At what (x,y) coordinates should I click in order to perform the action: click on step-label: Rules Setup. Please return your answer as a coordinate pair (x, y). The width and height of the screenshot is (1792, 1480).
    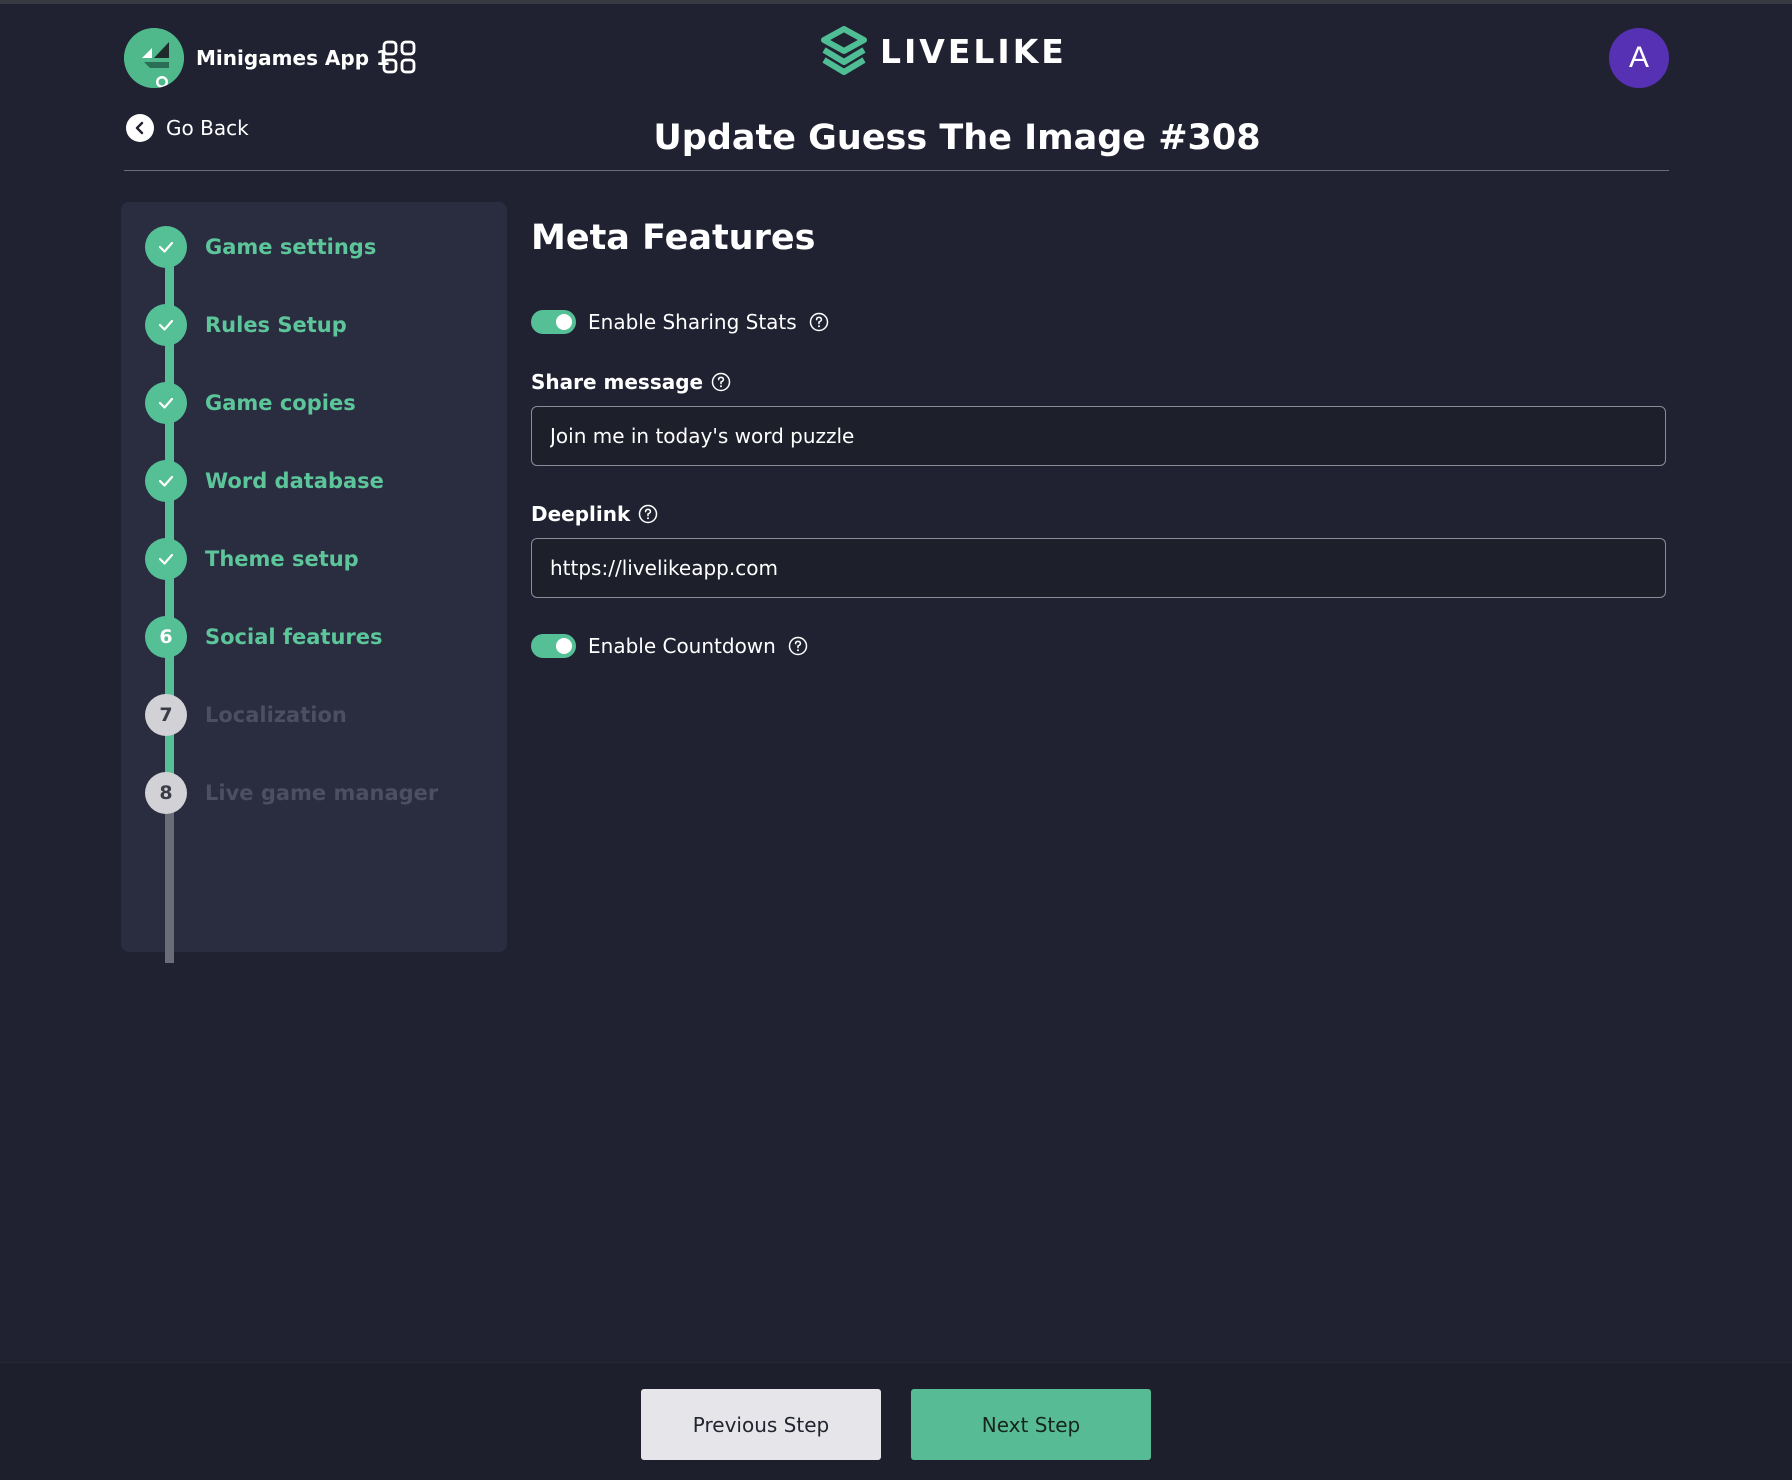
    Looking at the image, I should click on (276, 325).